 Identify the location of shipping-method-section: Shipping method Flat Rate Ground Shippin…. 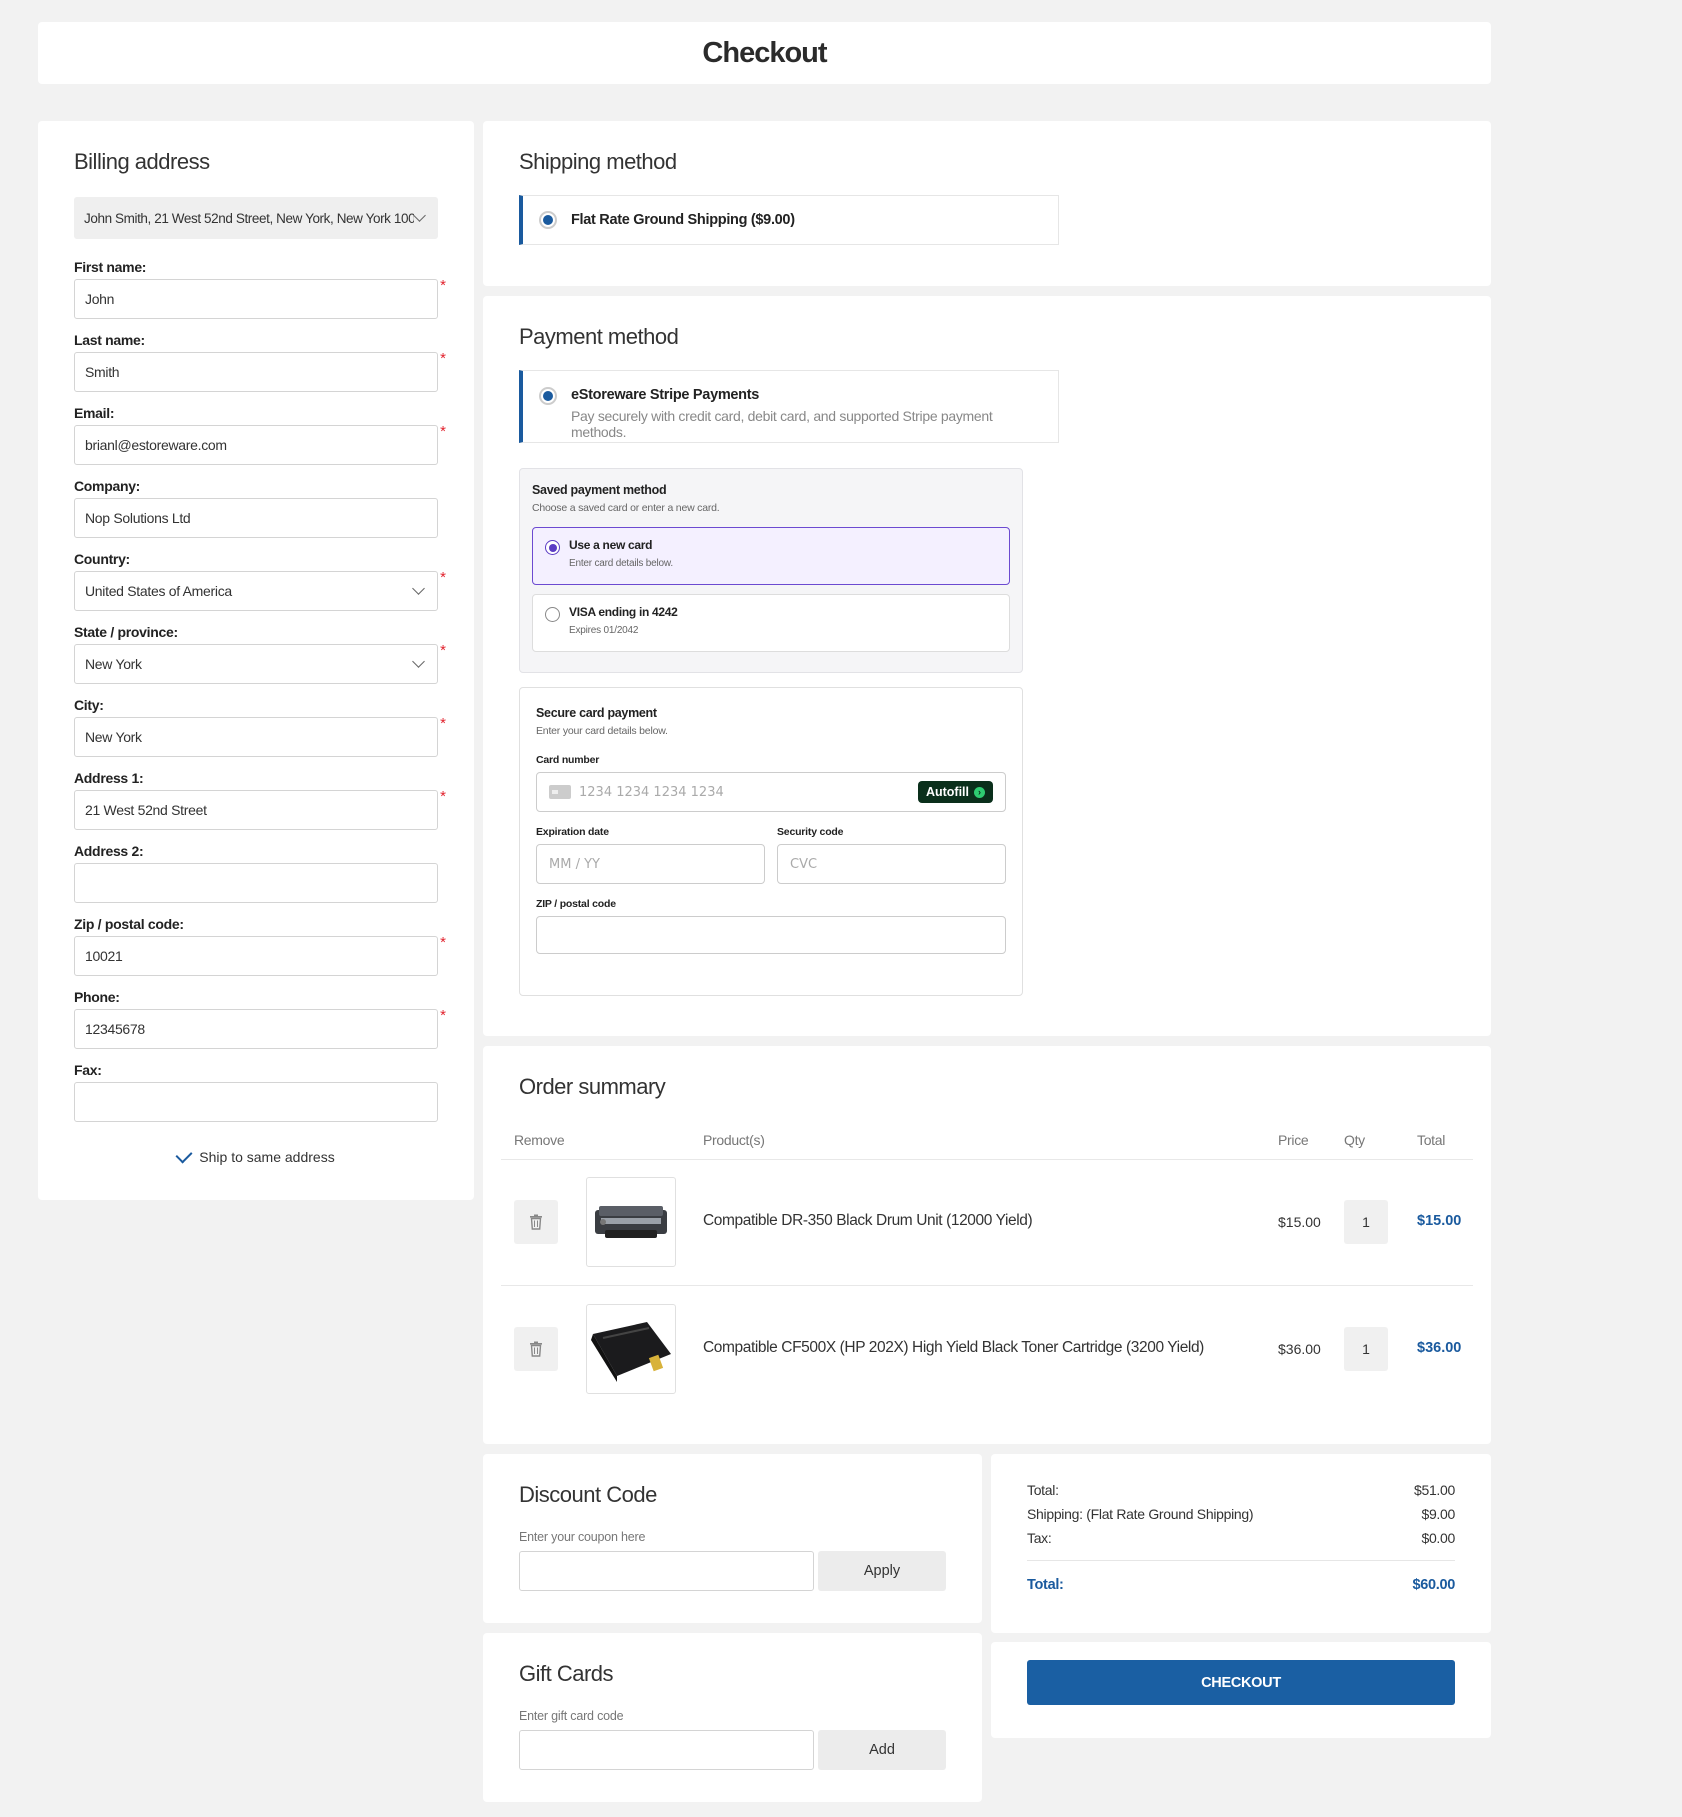
(987, 203).